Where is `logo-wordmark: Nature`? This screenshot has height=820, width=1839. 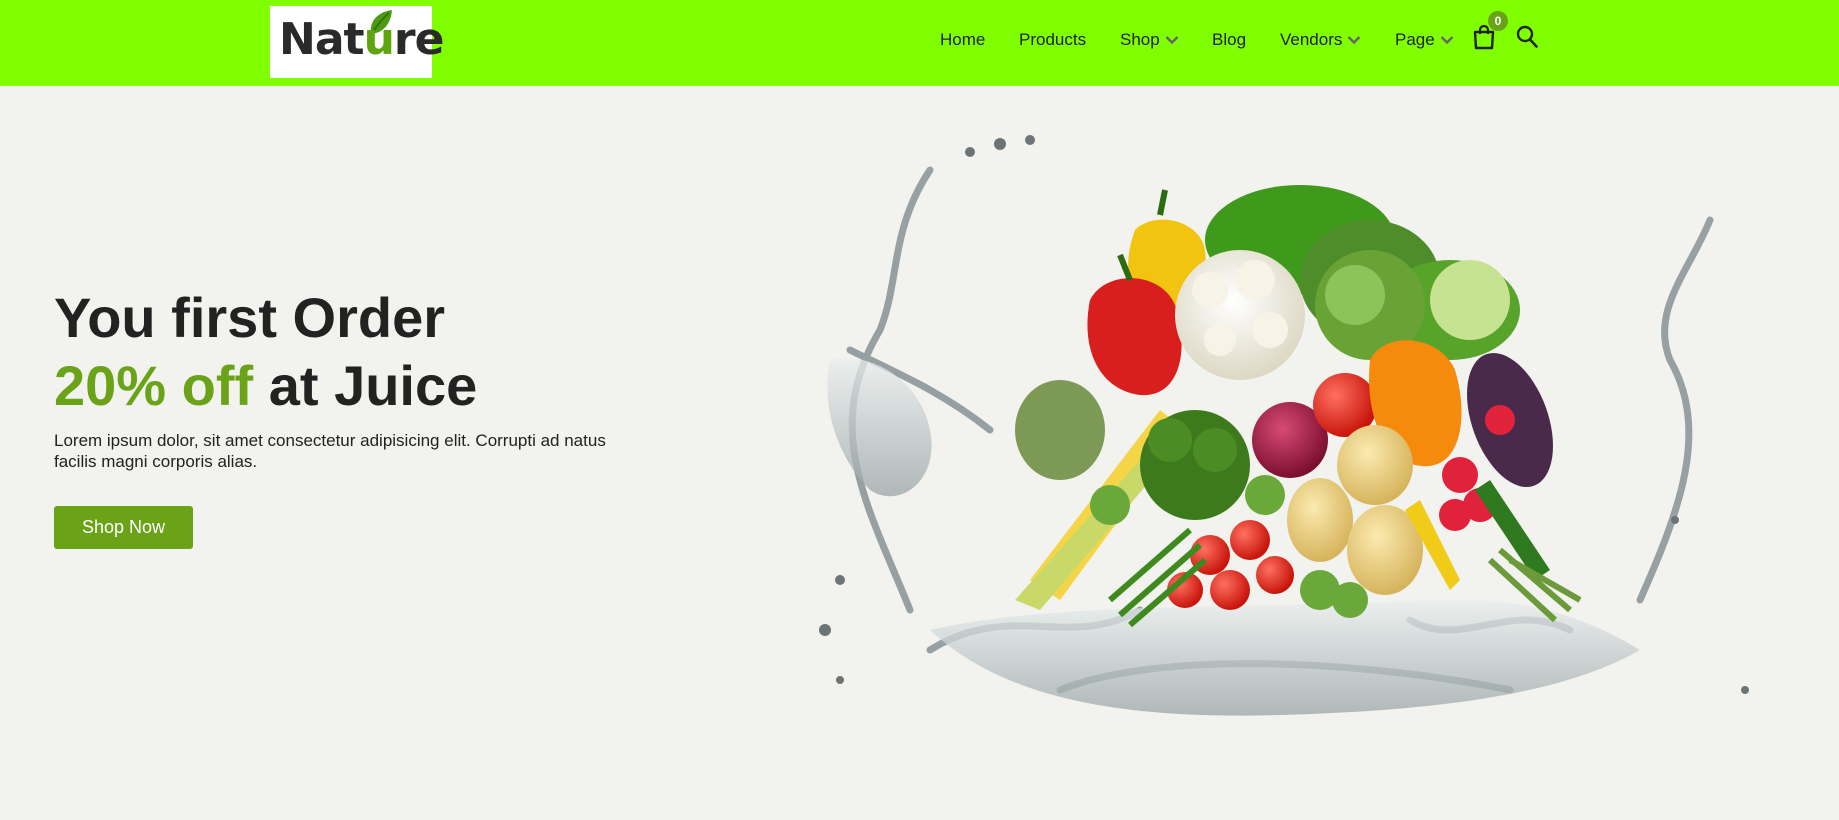
logo-wordmark: Nature is located at coordinates (361, 39).